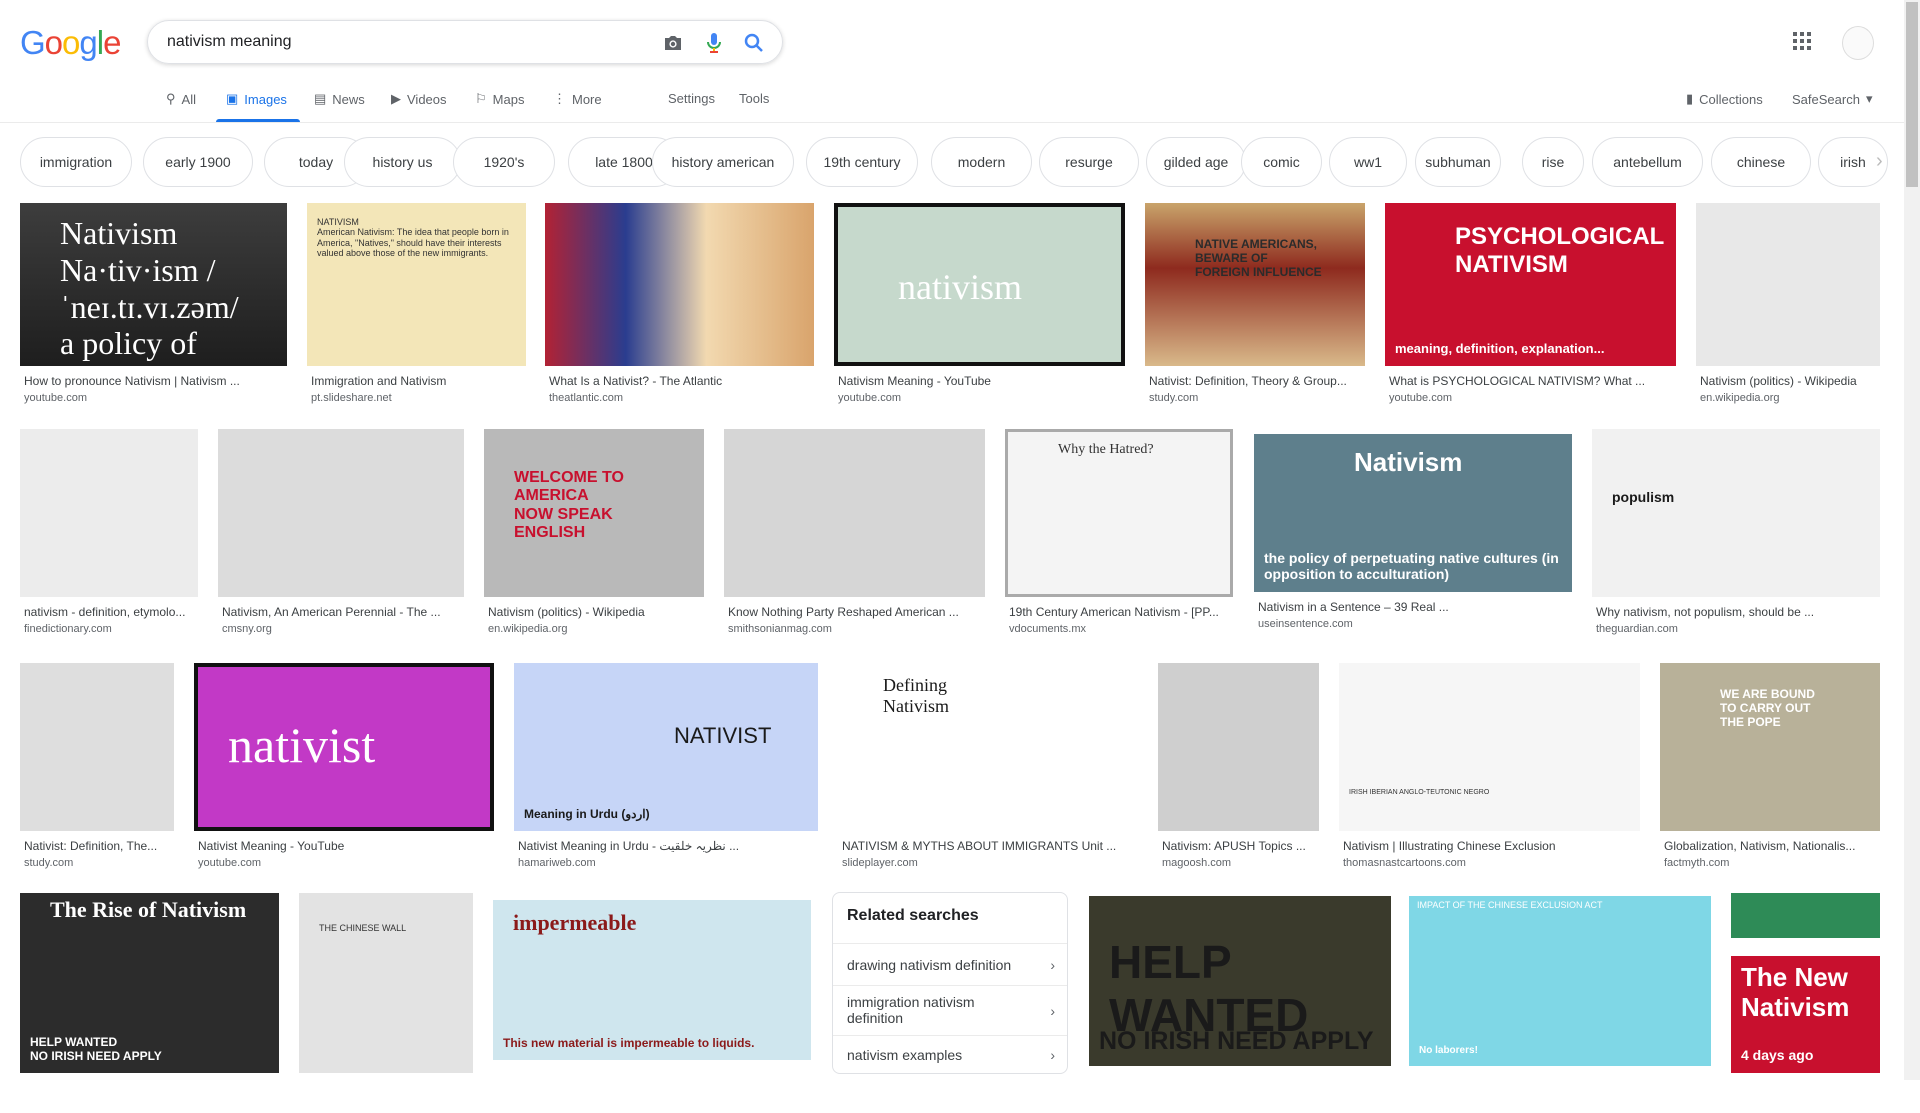  What do you see at coordinates (229, 42) in the screenshot?
I see `search-input: nativism meaning` at bounding box center [229, 42].